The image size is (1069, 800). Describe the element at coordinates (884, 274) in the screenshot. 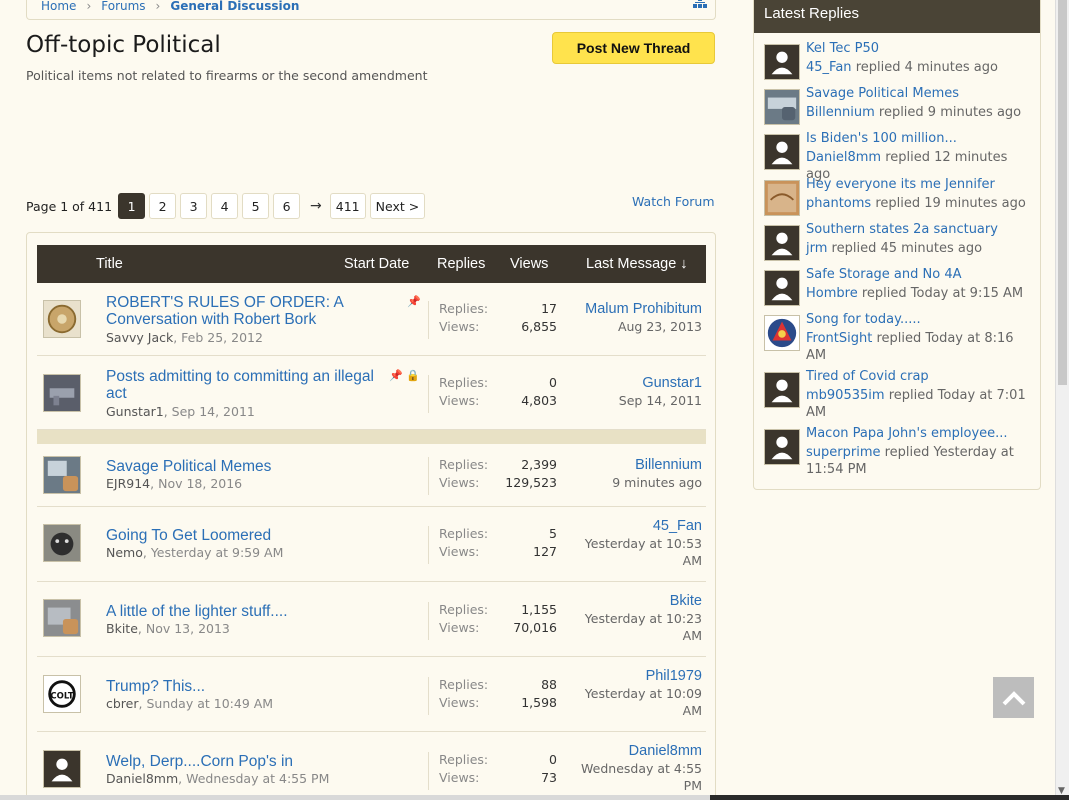

I see `reply-thread-link: Safe Storage and No 4A` at that location.